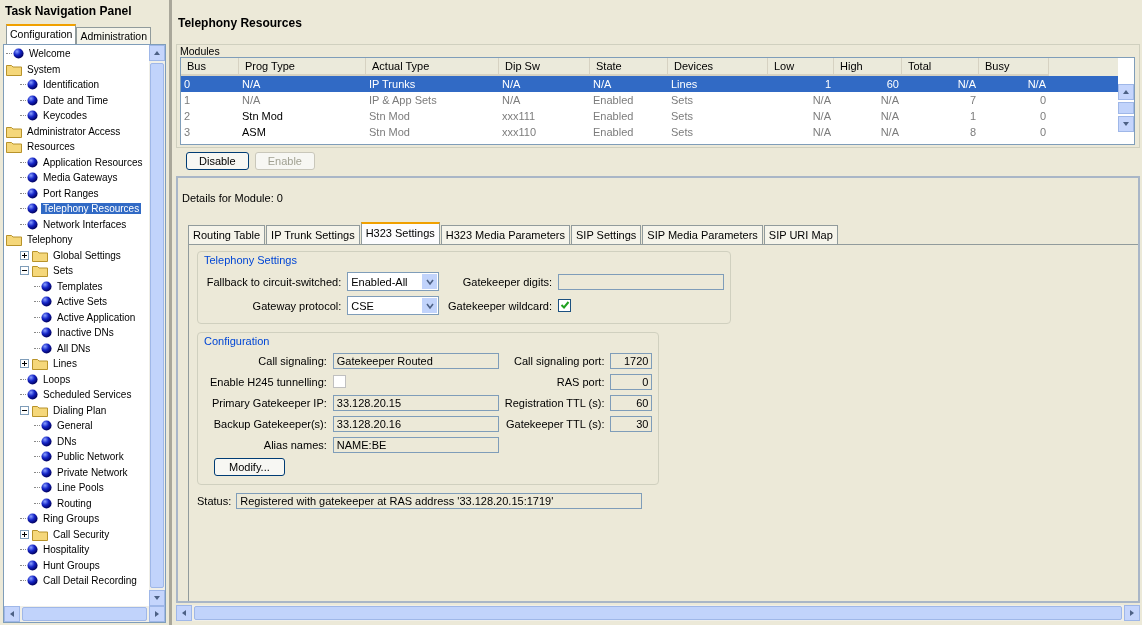  I want to click on input-field: 60, so click(631, 403).